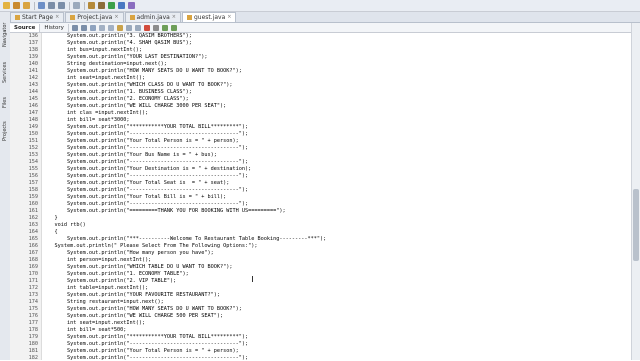 The width and height of the screenshot is (640, 361). What do you see at coordinates (636, 225) in the screenshot?
I see `scrollbar-thumb` at bounding box center [636, 225].